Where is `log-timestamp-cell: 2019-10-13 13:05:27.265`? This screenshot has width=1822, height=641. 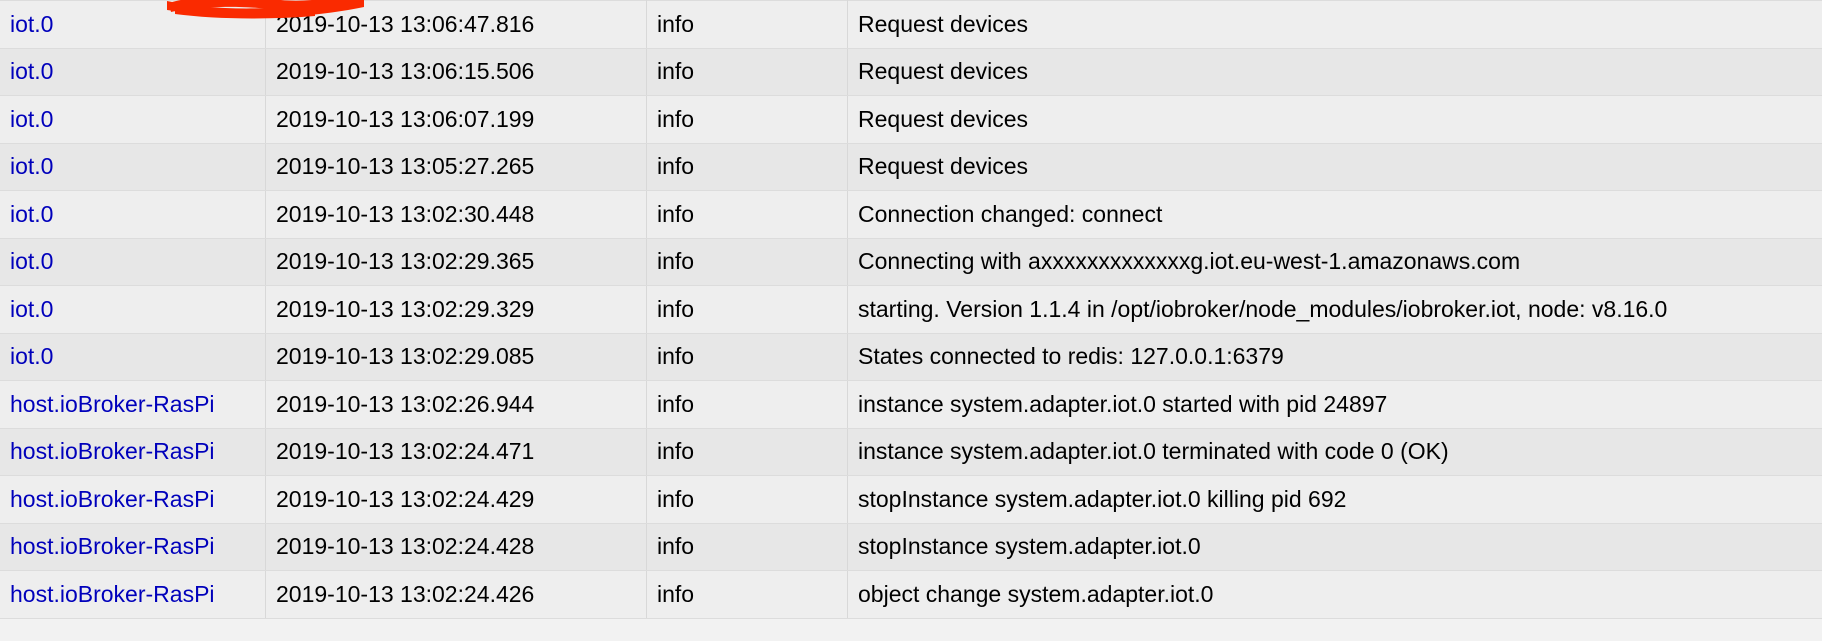 log-timestamp-cell: 2019-10-13 13:05:27.265 is located at coordinates (456, 167).